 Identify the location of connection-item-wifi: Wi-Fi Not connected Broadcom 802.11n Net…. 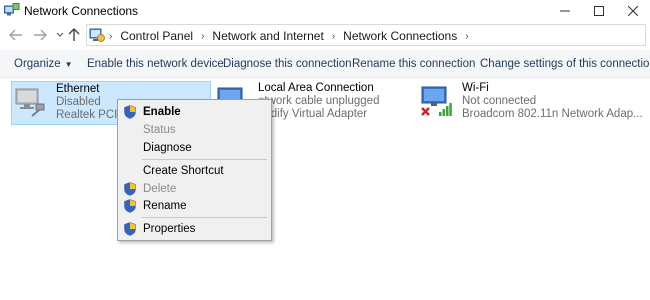
(532, 103).